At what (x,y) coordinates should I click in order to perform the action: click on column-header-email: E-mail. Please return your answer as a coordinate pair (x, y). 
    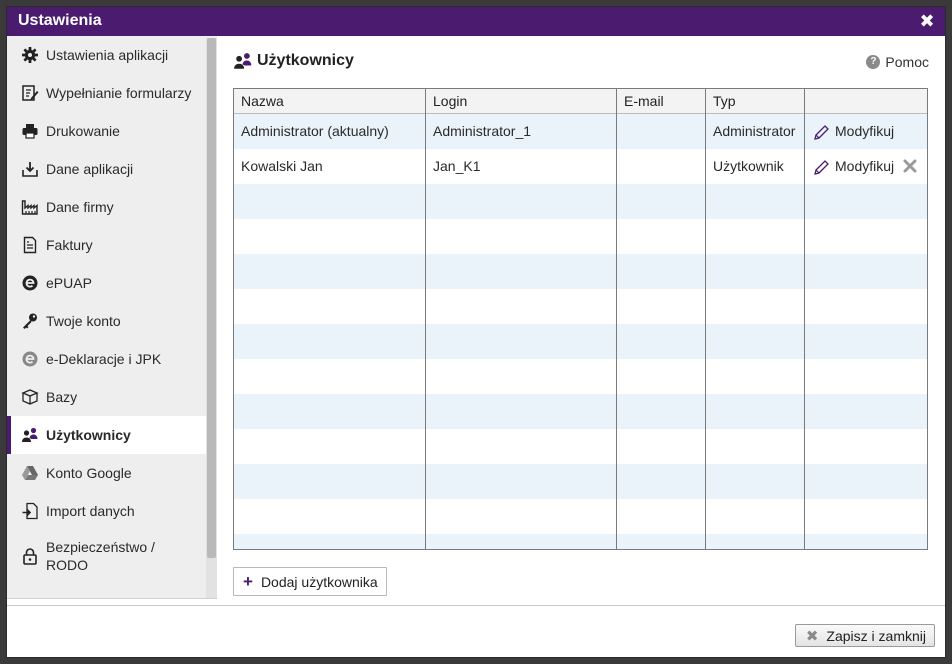
    Looking at the image, I should click on (661, 101).